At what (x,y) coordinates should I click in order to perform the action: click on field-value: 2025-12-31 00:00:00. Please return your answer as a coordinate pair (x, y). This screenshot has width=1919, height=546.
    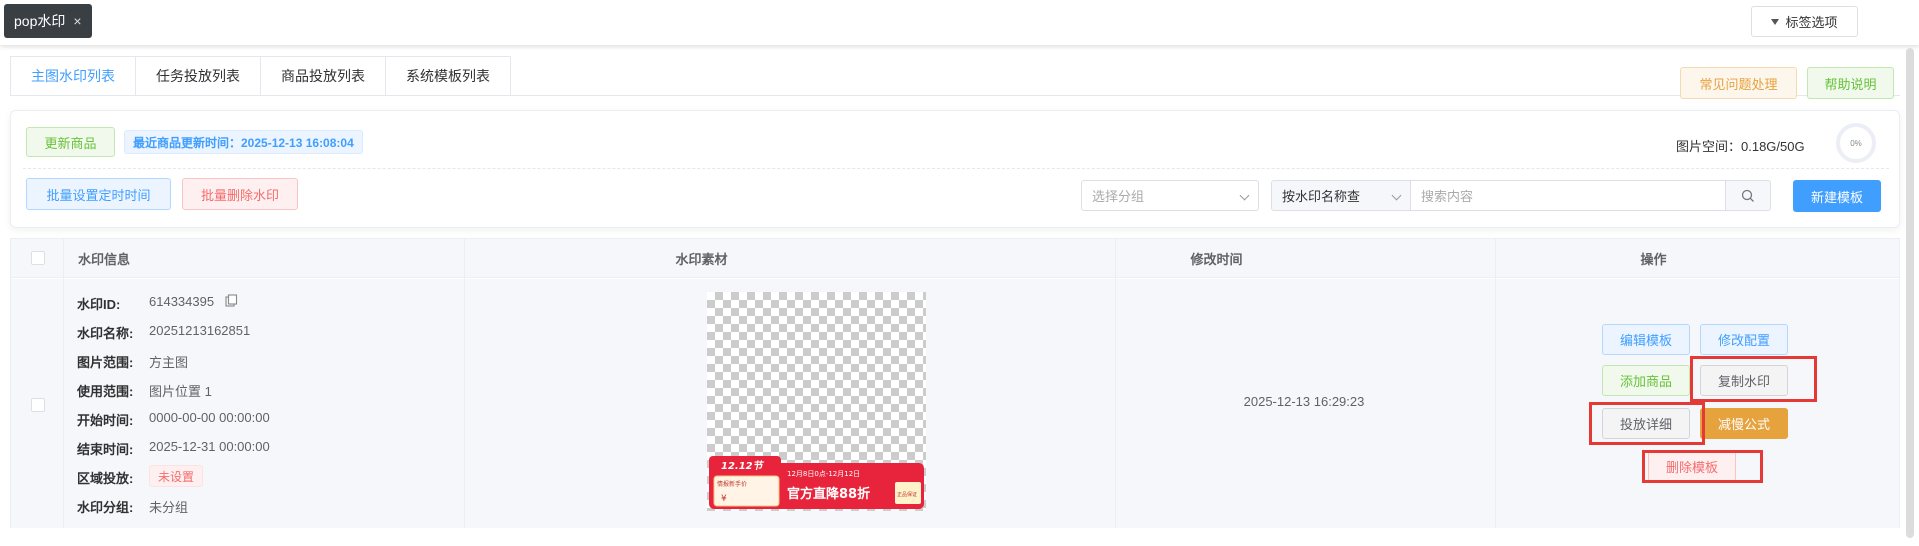
    Looking at the image, I should click on (209, 446).